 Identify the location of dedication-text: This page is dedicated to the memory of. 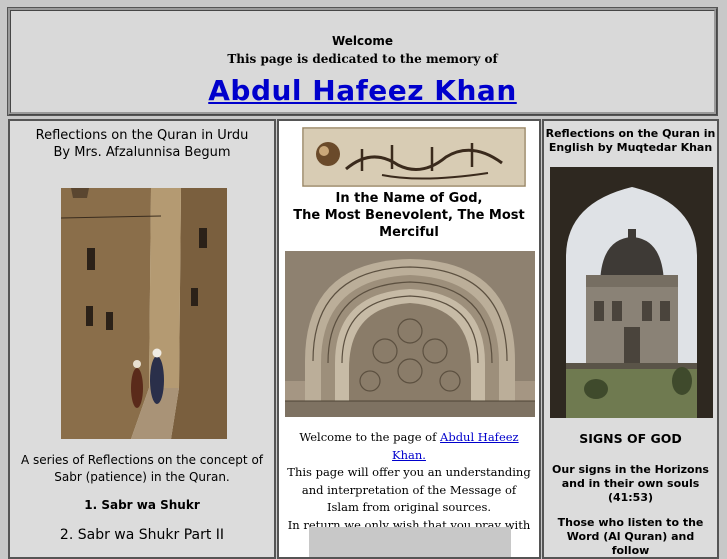
(362, 59).